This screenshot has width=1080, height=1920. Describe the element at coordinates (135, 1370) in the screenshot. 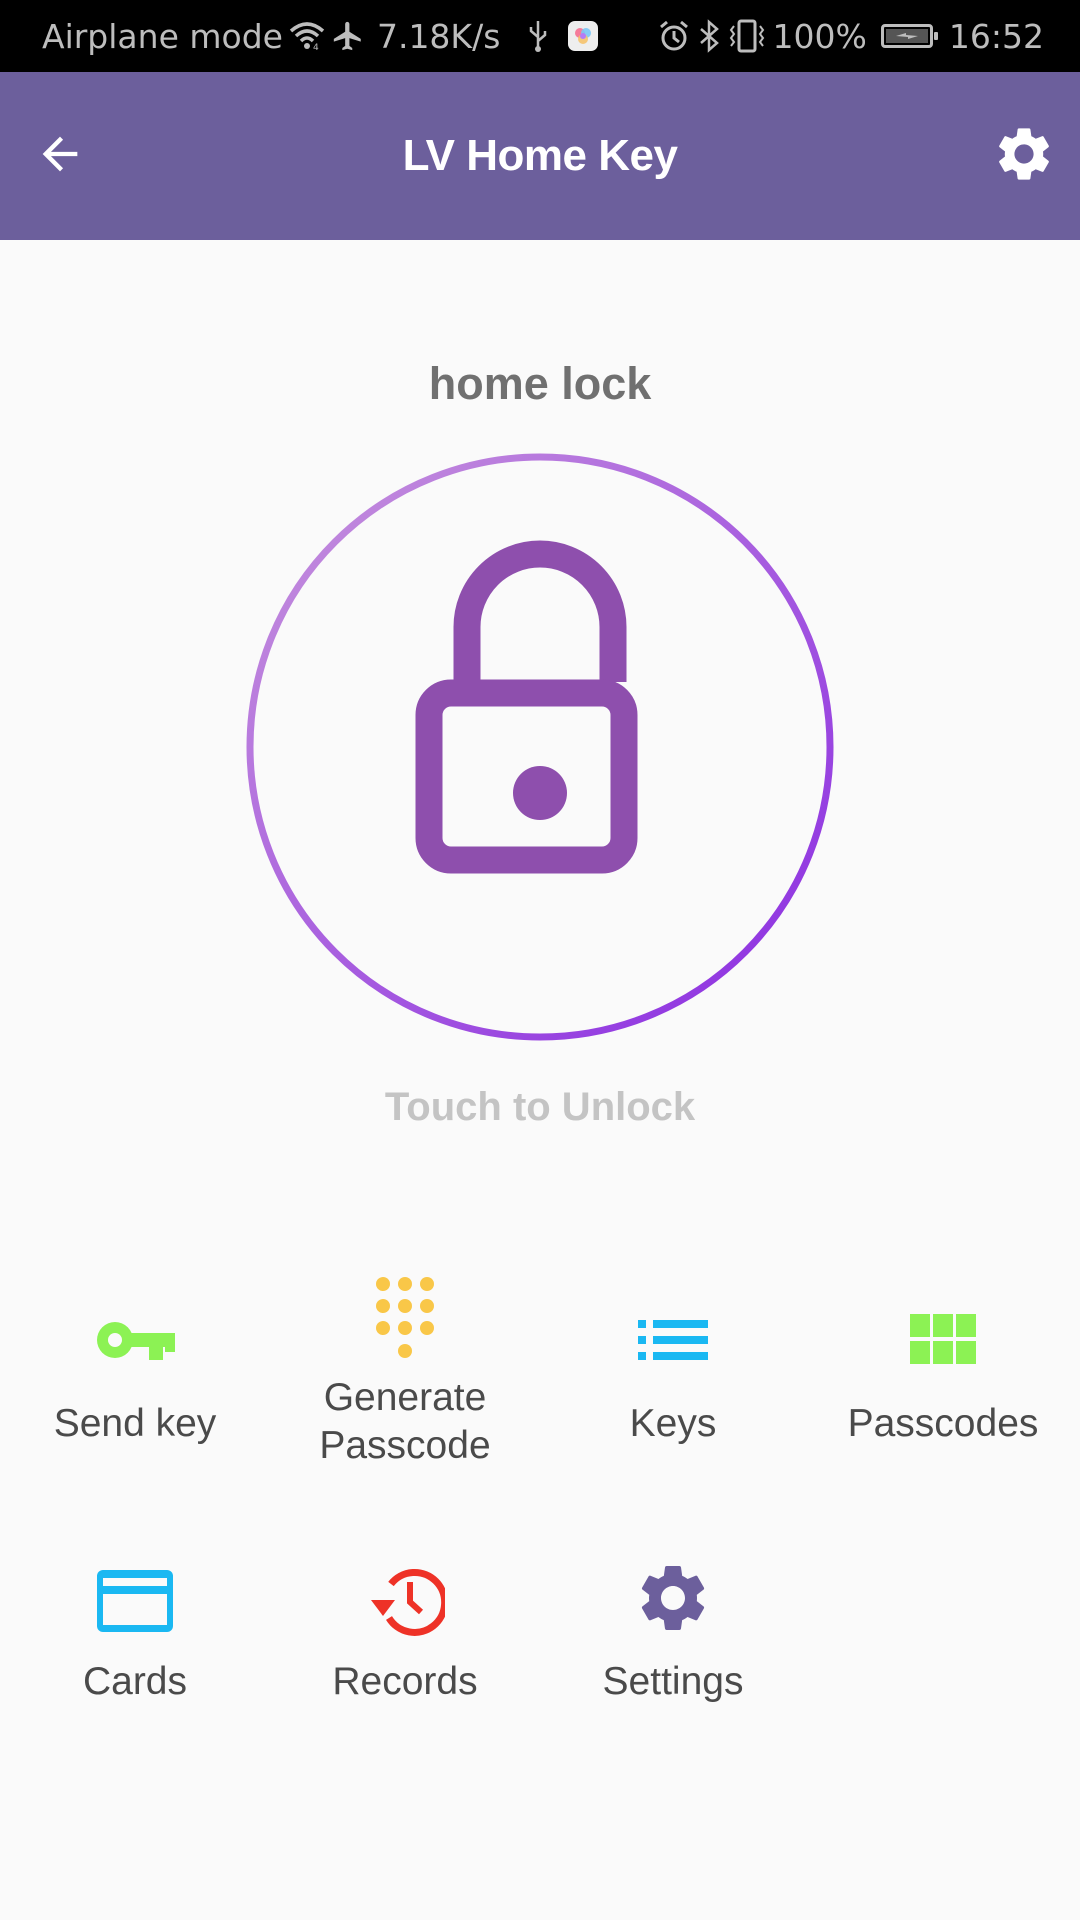

I see `send-key-button: Send key` at that location.